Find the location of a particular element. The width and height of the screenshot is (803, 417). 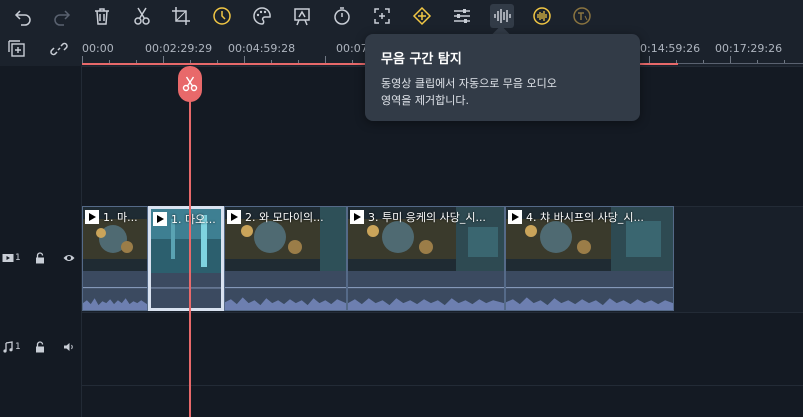

tooltip-description-line1: 동영상 클립에서 자동으로 무음 오디오 is located at coordinates (469, 83).